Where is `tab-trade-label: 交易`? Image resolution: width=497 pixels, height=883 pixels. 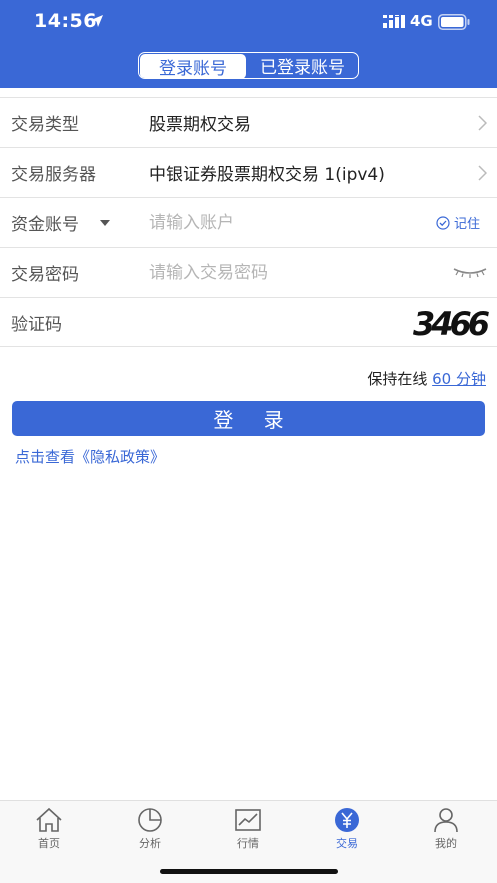 tab-trade-label: 交易 is located at coordinates (347, 843).